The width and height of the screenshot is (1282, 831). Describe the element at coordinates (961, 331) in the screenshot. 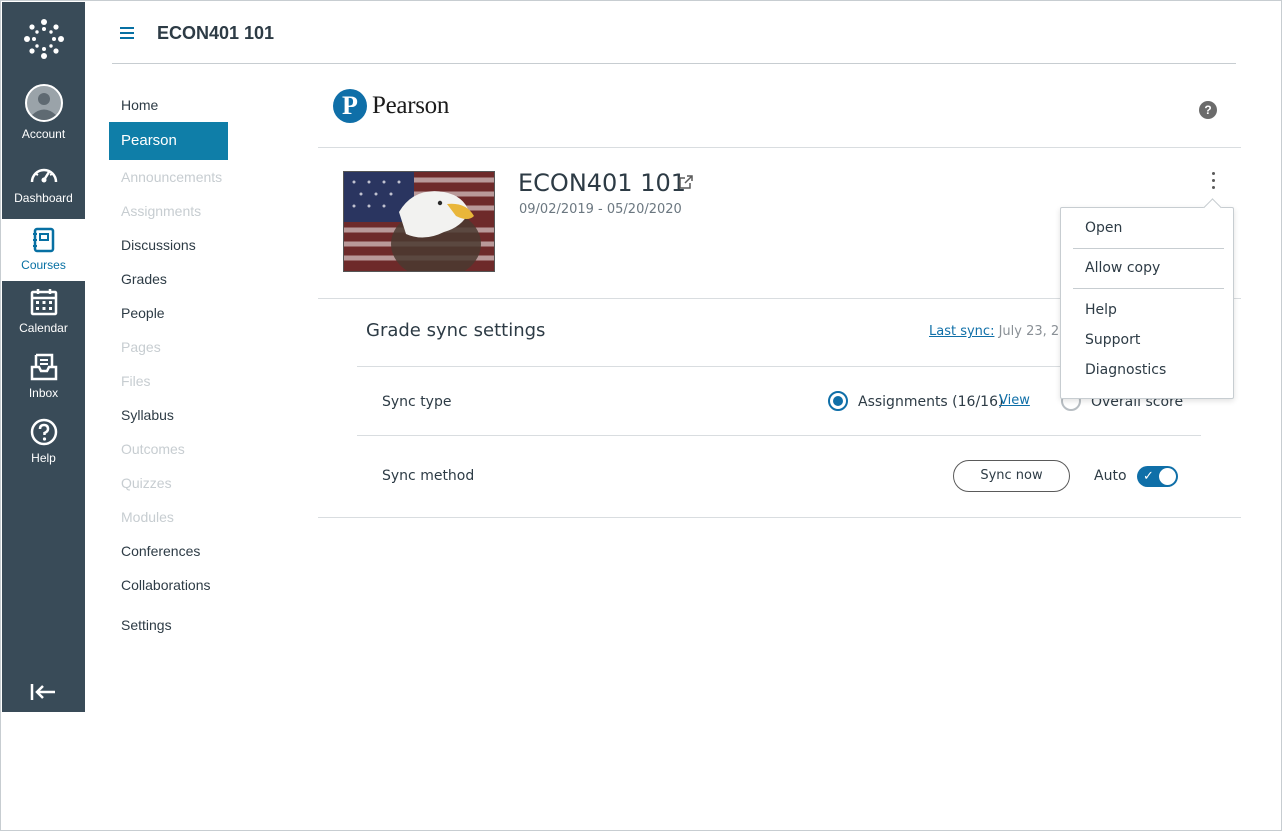

I see `last-sync-link: Last sync:` at that location.